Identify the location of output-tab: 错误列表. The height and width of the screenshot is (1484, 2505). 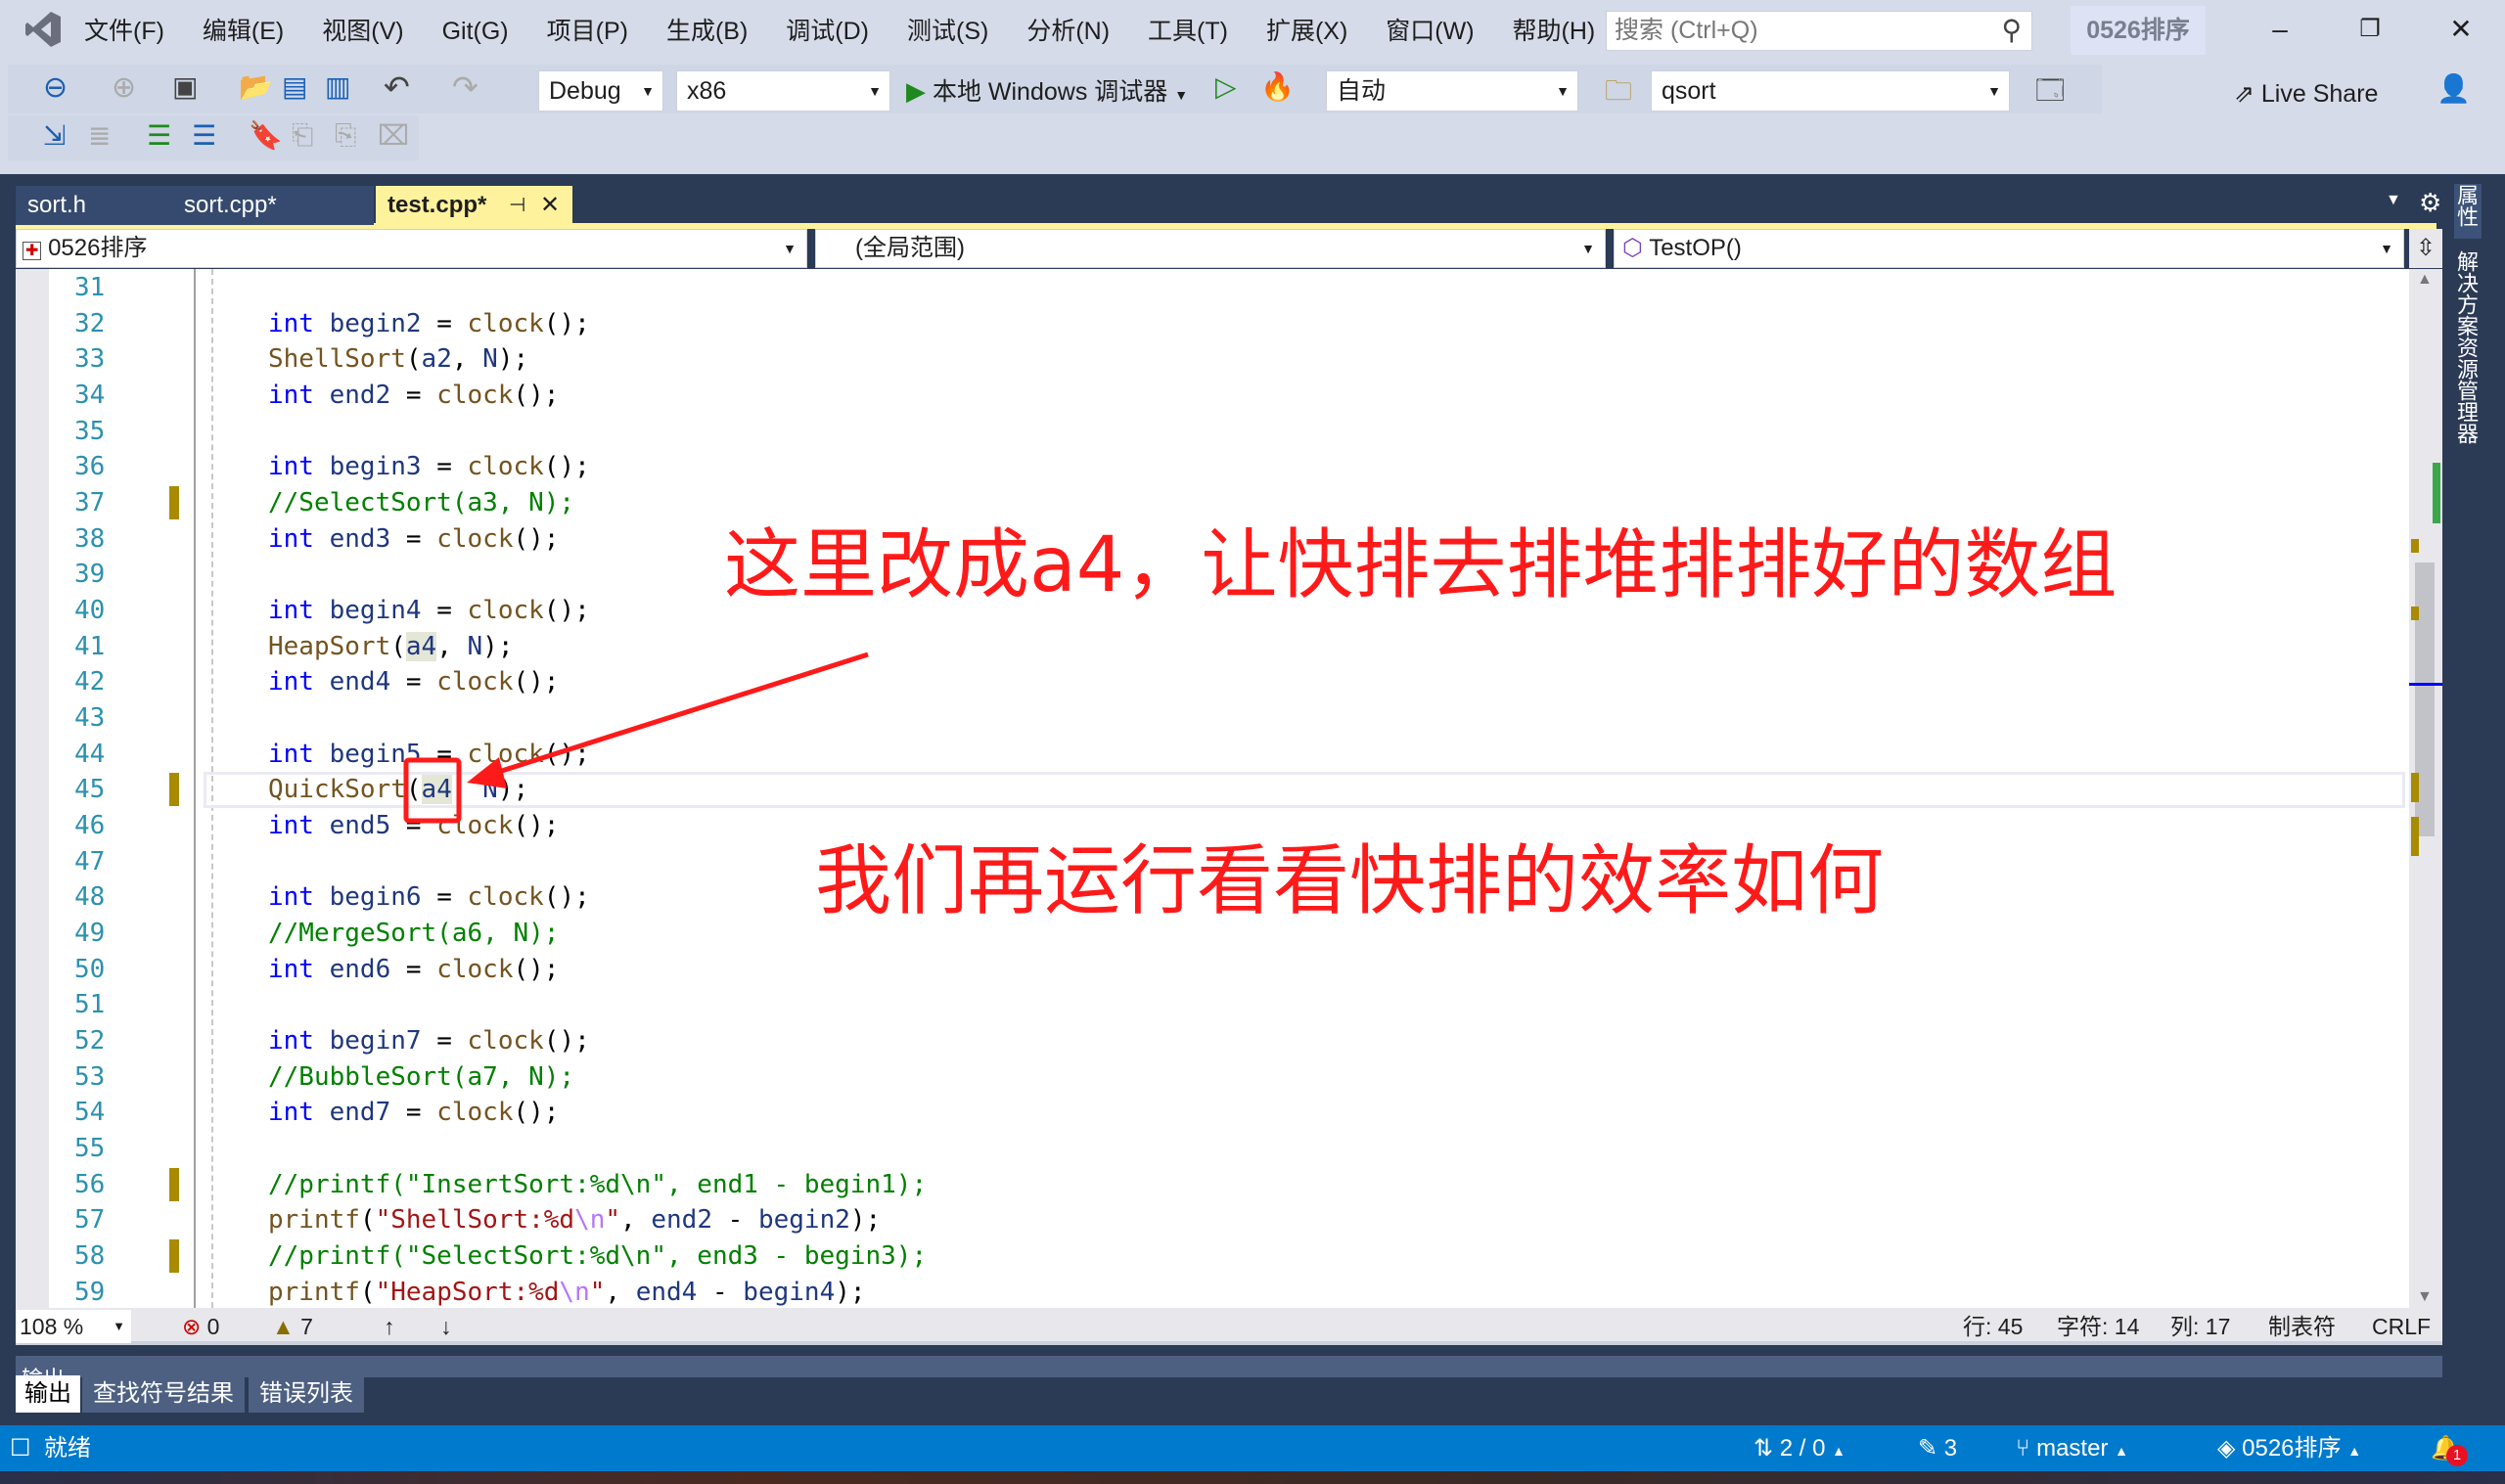
(306, 1394).